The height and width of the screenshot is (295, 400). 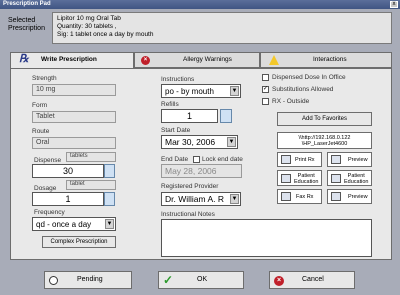 I want to click on print-rx-label: Print Rx, so click(x=305, y=160).